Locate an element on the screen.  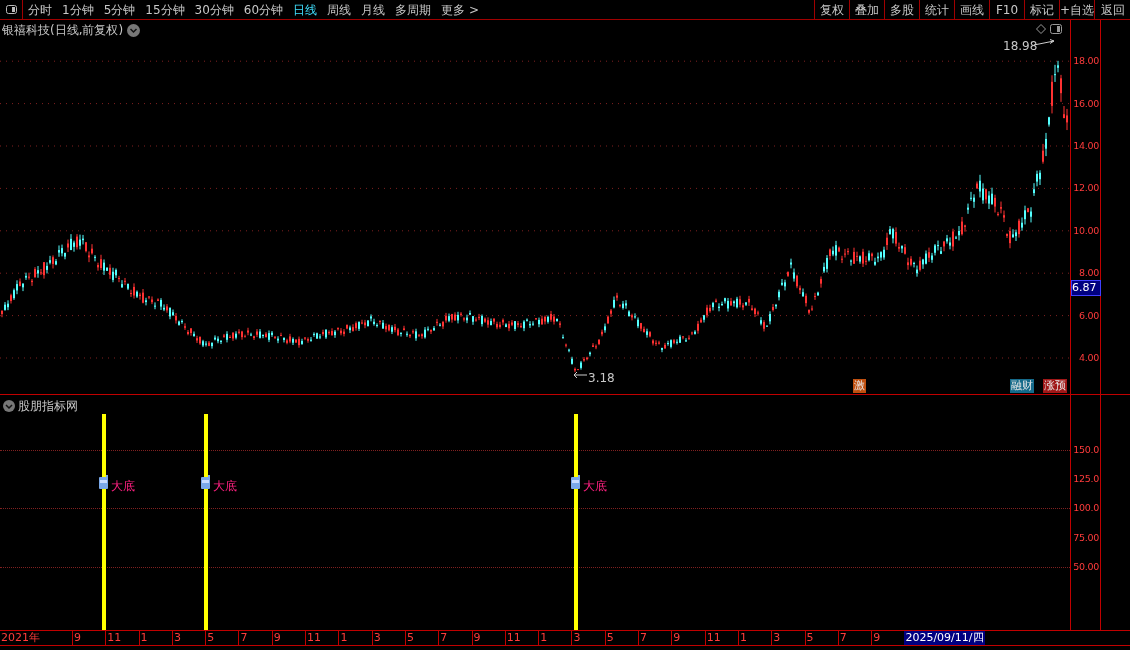
chart-title: 银禧科技(日线,前复权) is located at coordinates (63, 30).